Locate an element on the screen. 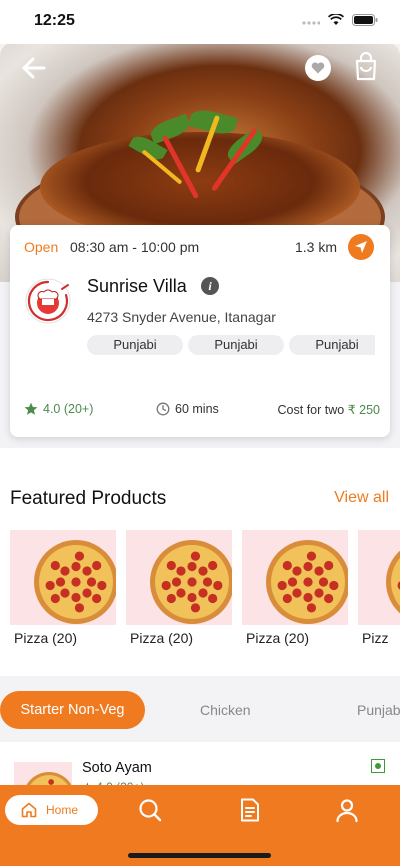  restaurant-rating: 4.0 (20+) is located at coordinates (58, 409).